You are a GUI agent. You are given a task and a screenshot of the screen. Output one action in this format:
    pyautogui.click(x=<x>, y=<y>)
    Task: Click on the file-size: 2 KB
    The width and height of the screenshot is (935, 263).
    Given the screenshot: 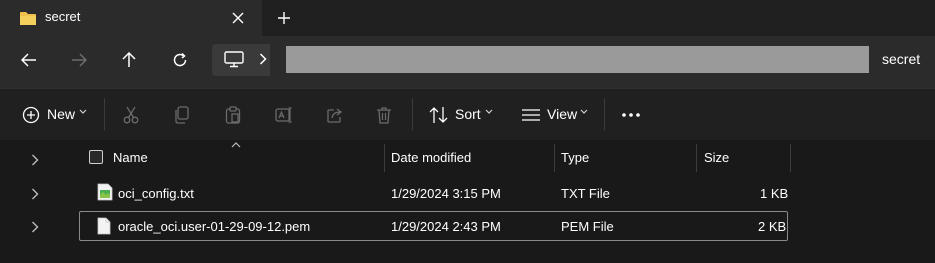 What is the action you would take?
    pyautogui.click(x=772, y=226)
    